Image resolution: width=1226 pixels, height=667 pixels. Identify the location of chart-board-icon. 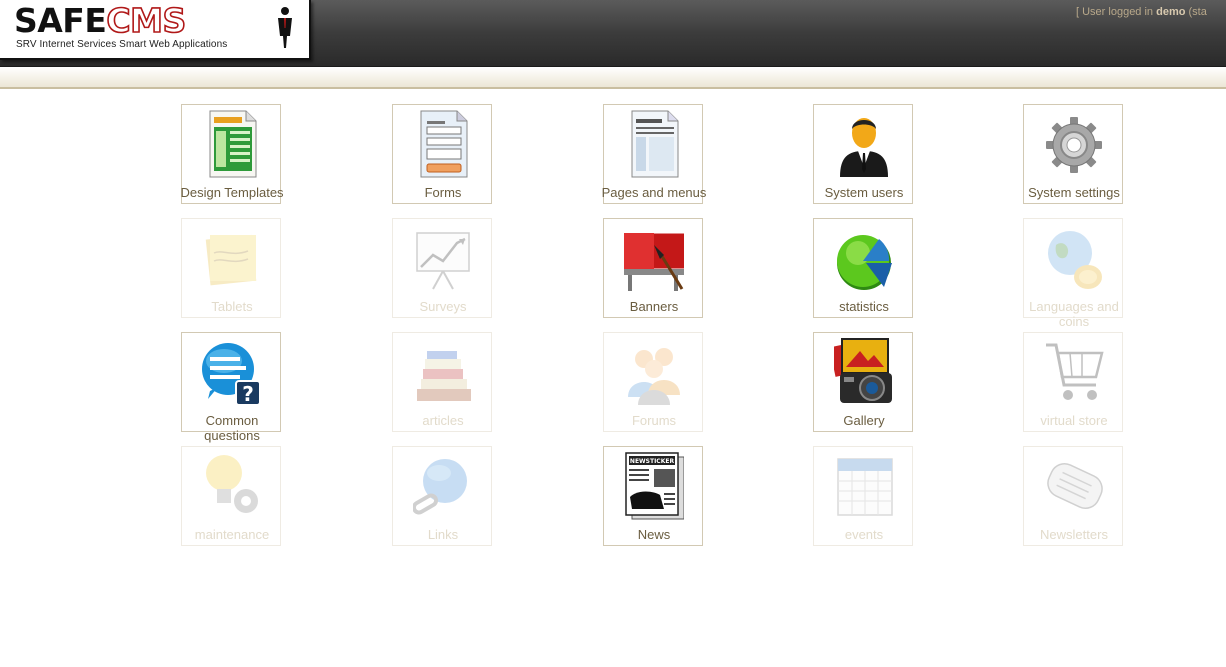
(443, 261).